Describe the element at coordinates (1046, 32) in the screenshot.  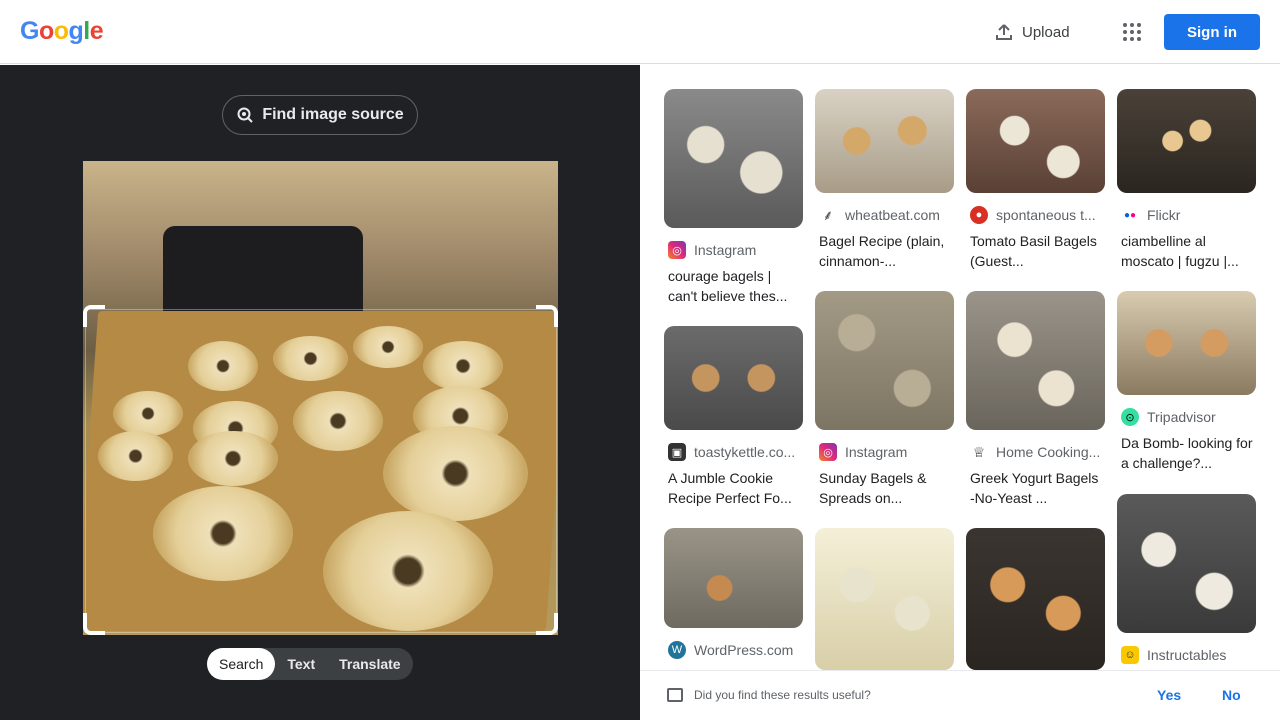
I see `upload-label: Upload` at that location.